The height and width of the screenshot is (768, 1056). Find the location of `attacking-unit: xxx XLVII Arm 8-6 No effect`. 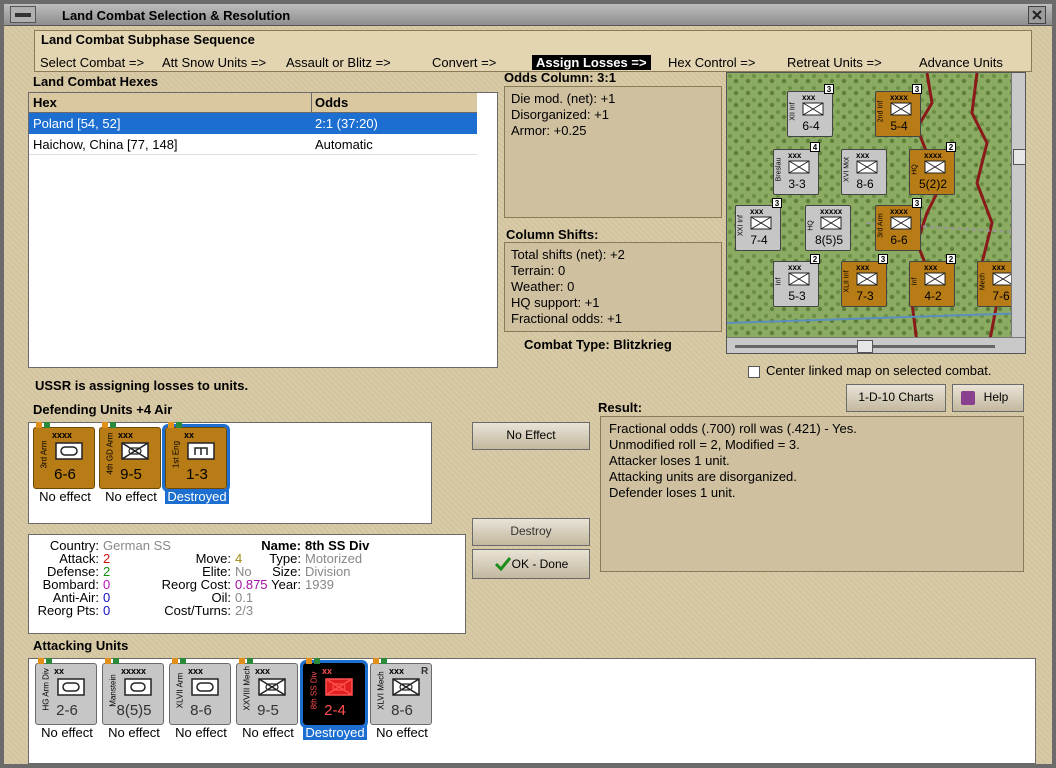

attacking-unit: xxx XLVII Arm 8-6 No effect is located at coordinates (201, 699).